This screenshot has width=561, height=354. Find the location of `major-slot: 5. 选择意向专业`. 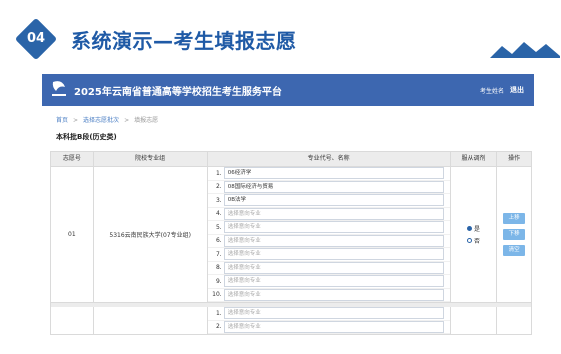

major-slot: 5. 选择意向专业 is located at coordinates (328, 228).